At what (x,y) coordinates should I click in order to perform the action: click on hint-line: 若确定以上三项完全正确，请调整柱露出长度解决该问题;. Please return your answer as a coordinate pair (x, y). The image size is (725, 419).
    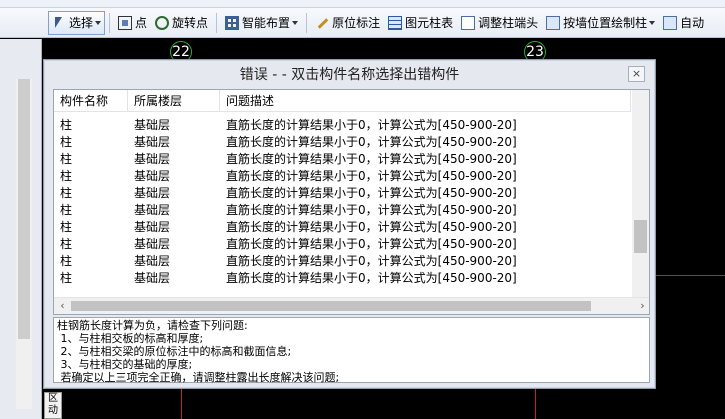
    Looking at the image, I should click on (198, 377).